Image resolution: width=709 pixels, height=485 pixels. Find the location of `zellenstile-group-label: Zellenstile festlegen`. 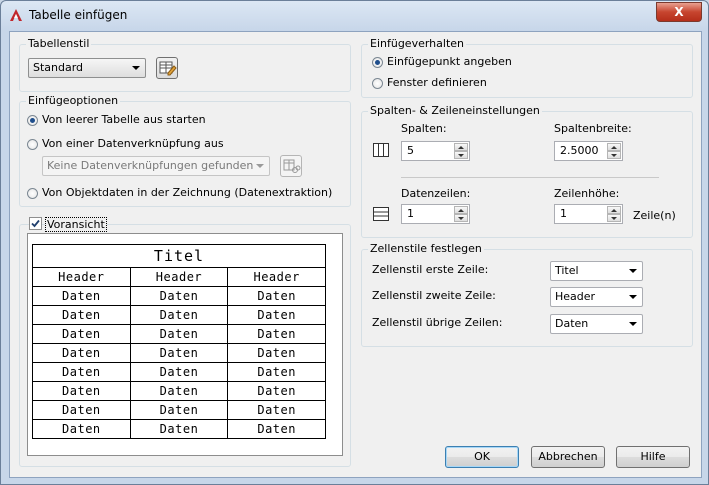

zellenstile-group-label: Zellenstile festlegen is located at coordinates (426, 248).